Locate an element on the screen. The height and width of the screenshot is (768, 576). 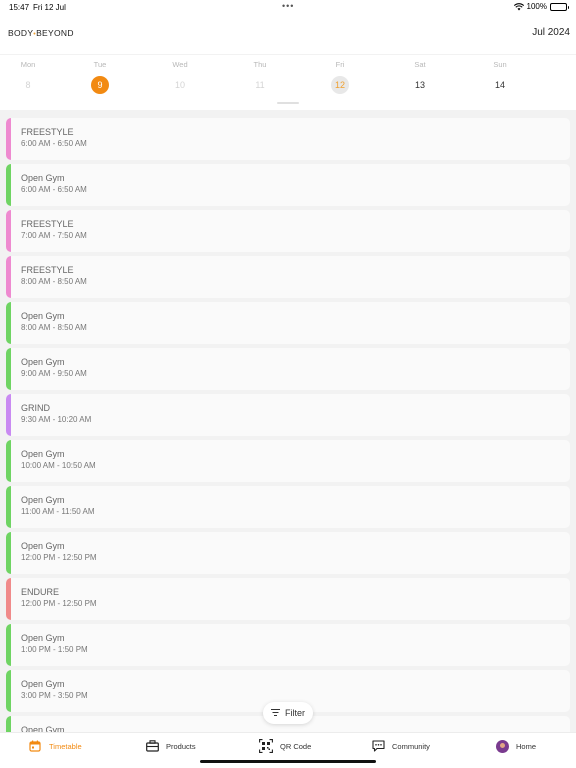
tab-qr-code-label: QR Code is located at coordinates (296, 746).